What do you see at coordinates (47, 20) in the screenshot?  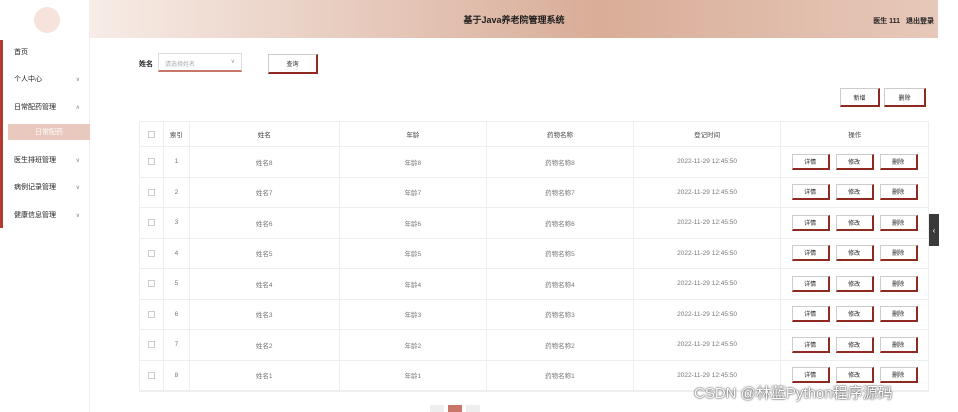 I see `avatar` at bounding box center [47, 20].